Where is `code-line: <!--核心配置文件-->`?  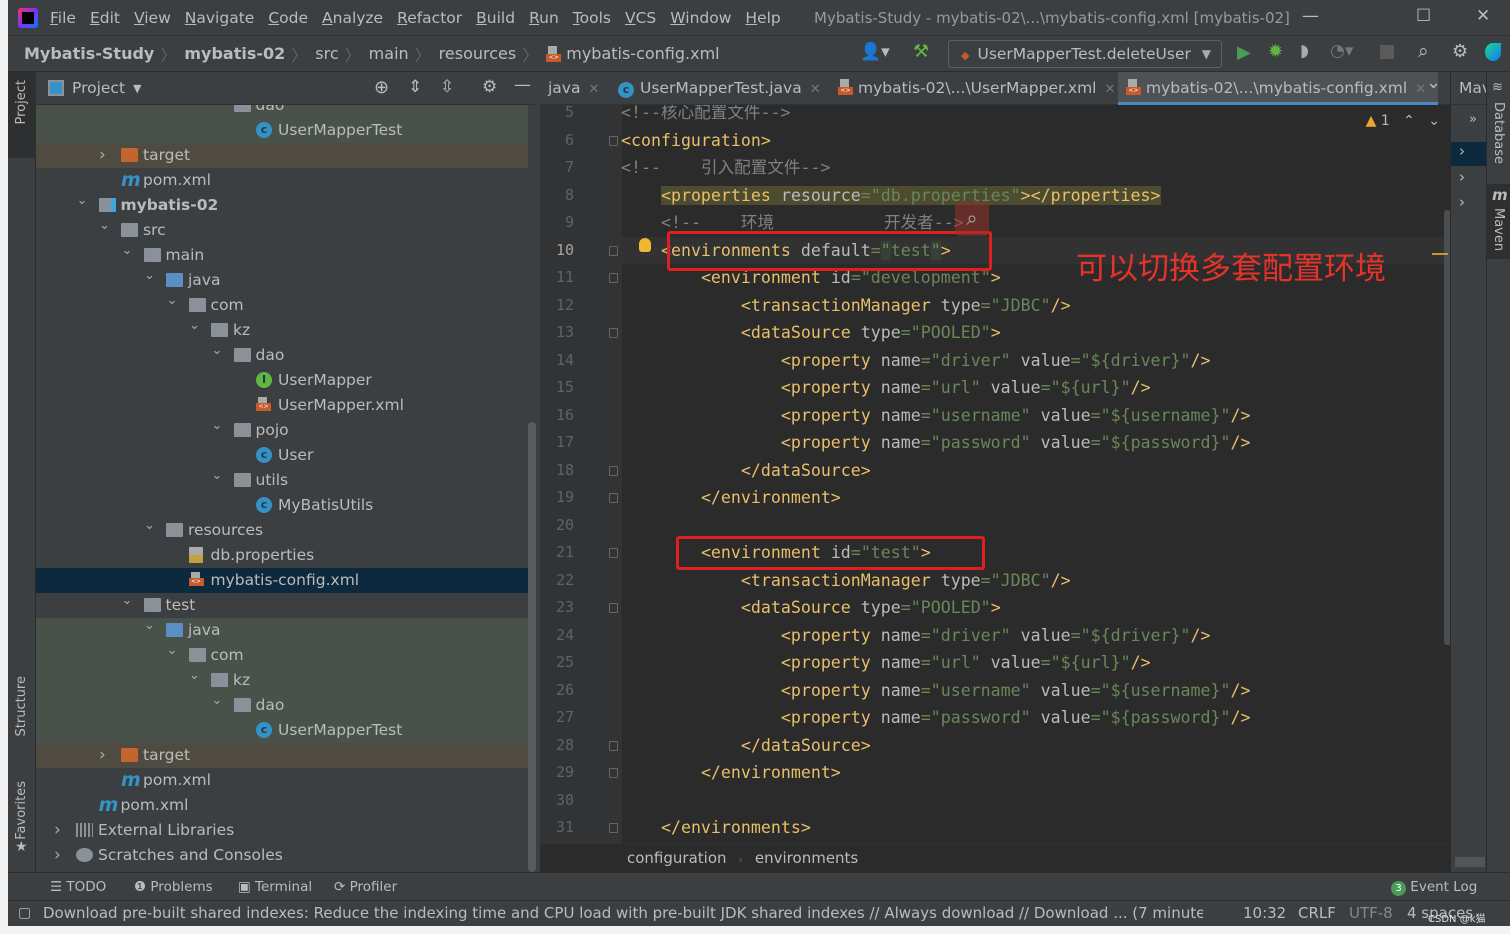
code-line: <!--核心配置文件--> is located at coordinates (1035, 116).